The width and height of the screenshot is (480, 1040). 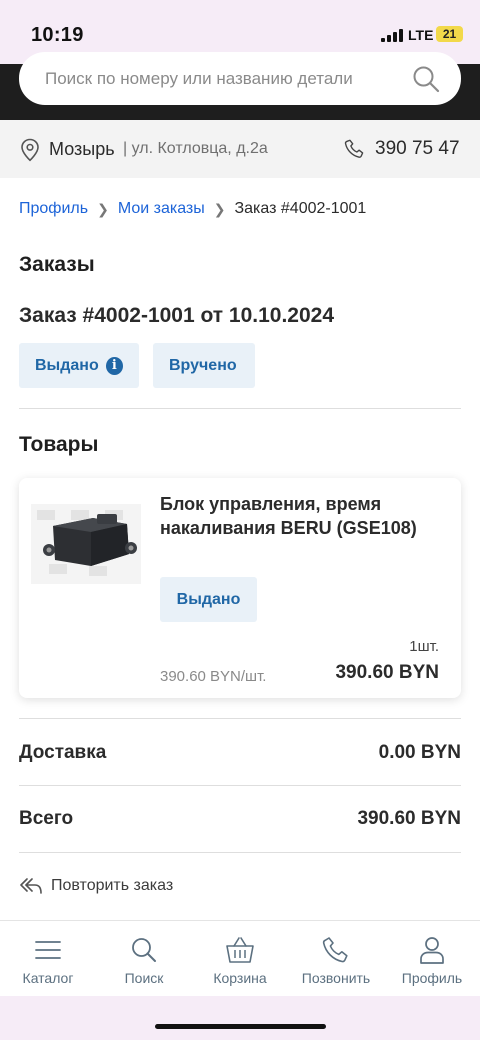 What do you see at coordinates (48, 950) in the screenshot?
I see `menu-icon` at bounding box center [48, 950].